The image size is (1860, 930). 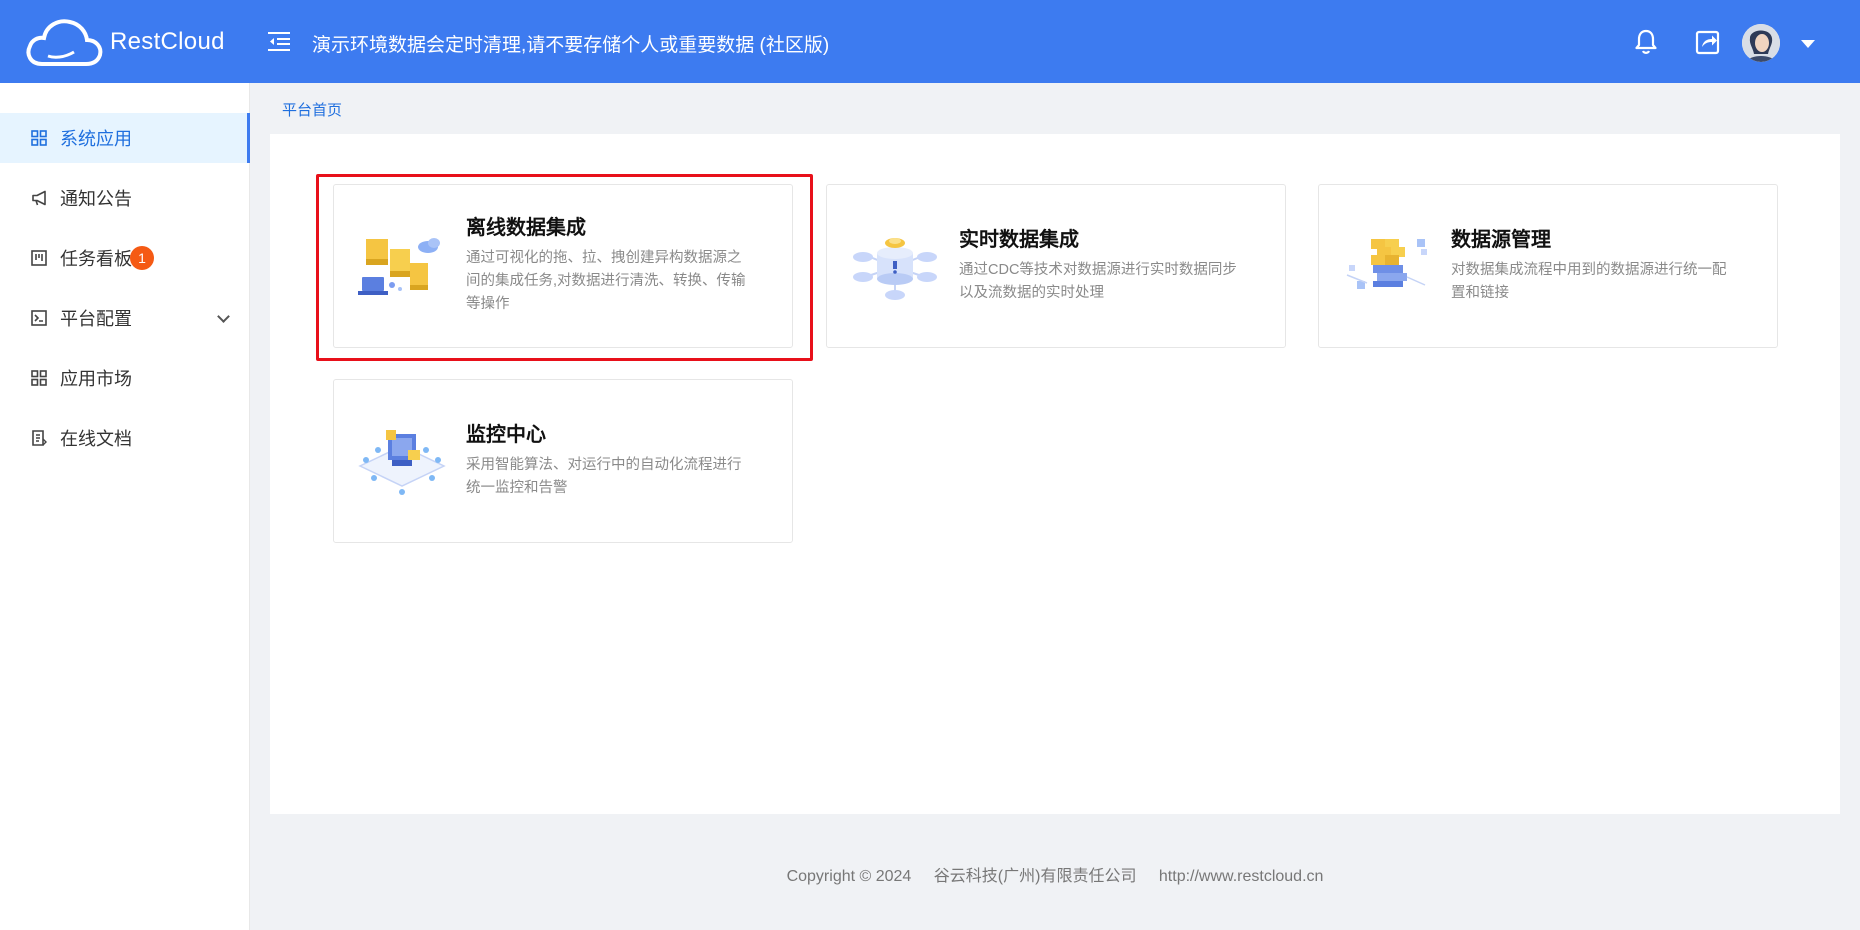 I want to click on sidebar-item-label: 通知公告, so click(x=96, y=199).